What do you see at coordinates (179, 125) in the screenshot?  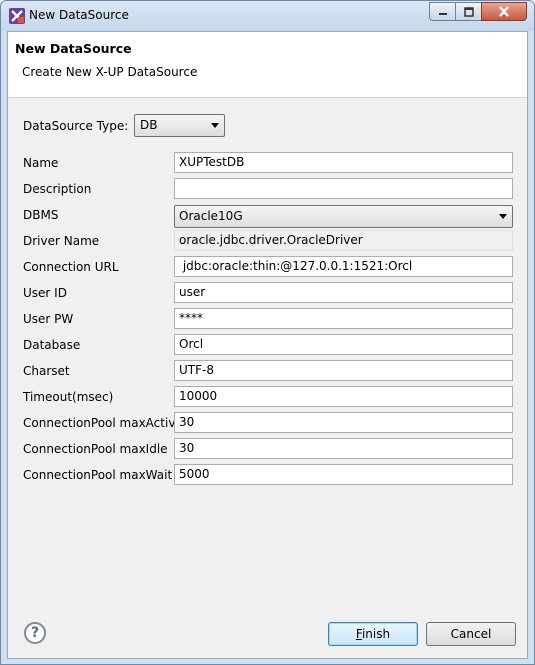 I see `datasource-type-select: DB` at bounding box center [179, 125].